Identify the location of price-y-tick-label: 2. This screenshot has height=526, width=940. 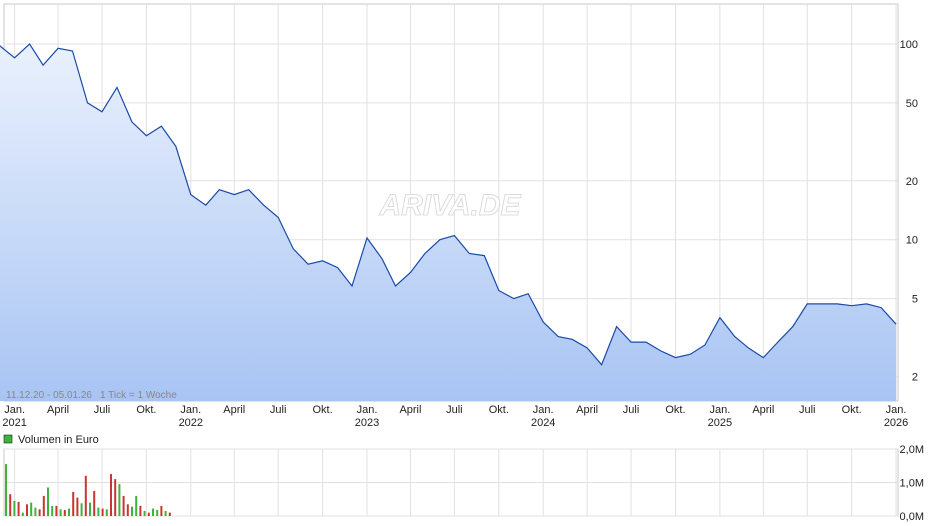
(915, 378).